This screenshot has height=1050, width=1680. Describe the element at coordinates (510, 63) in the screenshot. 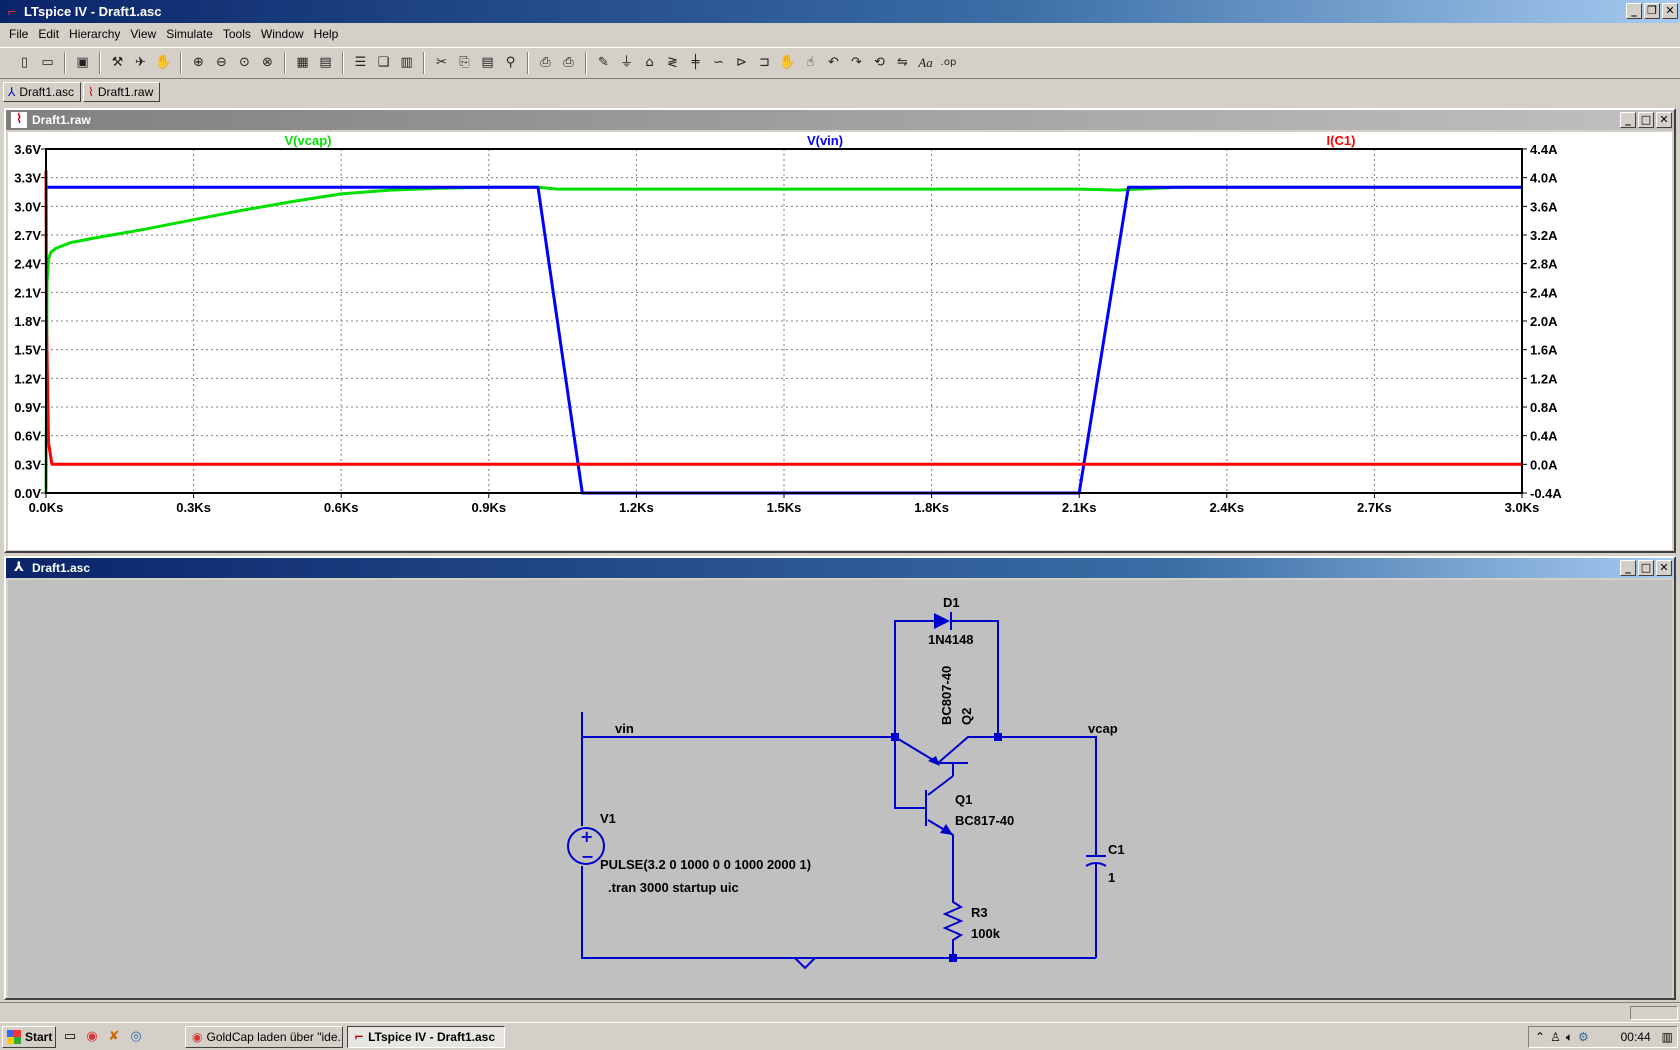

I see `find-icon: ⚲` at that location.